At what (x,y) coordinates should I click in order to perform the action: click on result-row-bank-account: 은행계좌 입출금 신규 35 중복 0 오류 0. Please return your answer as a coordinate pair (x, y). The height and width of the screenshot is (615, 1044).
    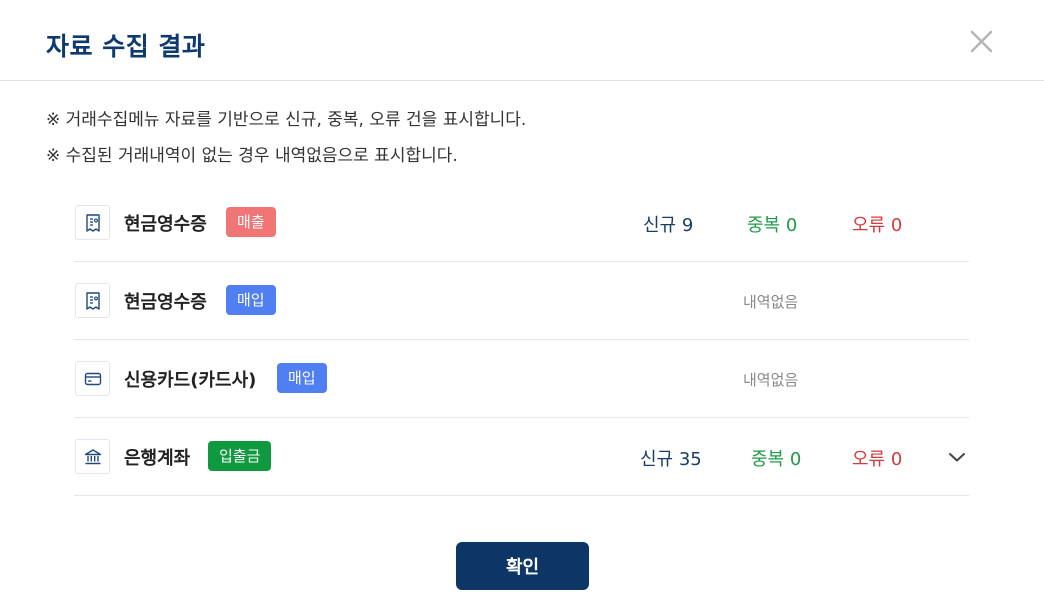
    Looking at the image, I should click on (521, 457).